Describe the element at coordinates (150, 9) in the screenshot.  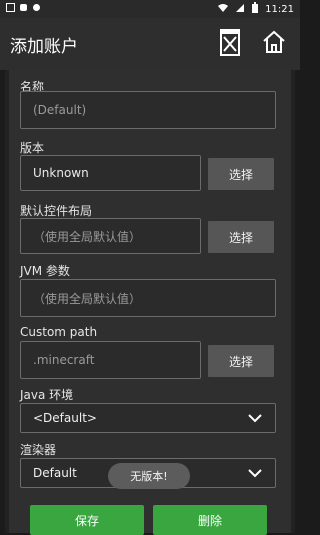
I see `status-bar: 11:21` at that location.